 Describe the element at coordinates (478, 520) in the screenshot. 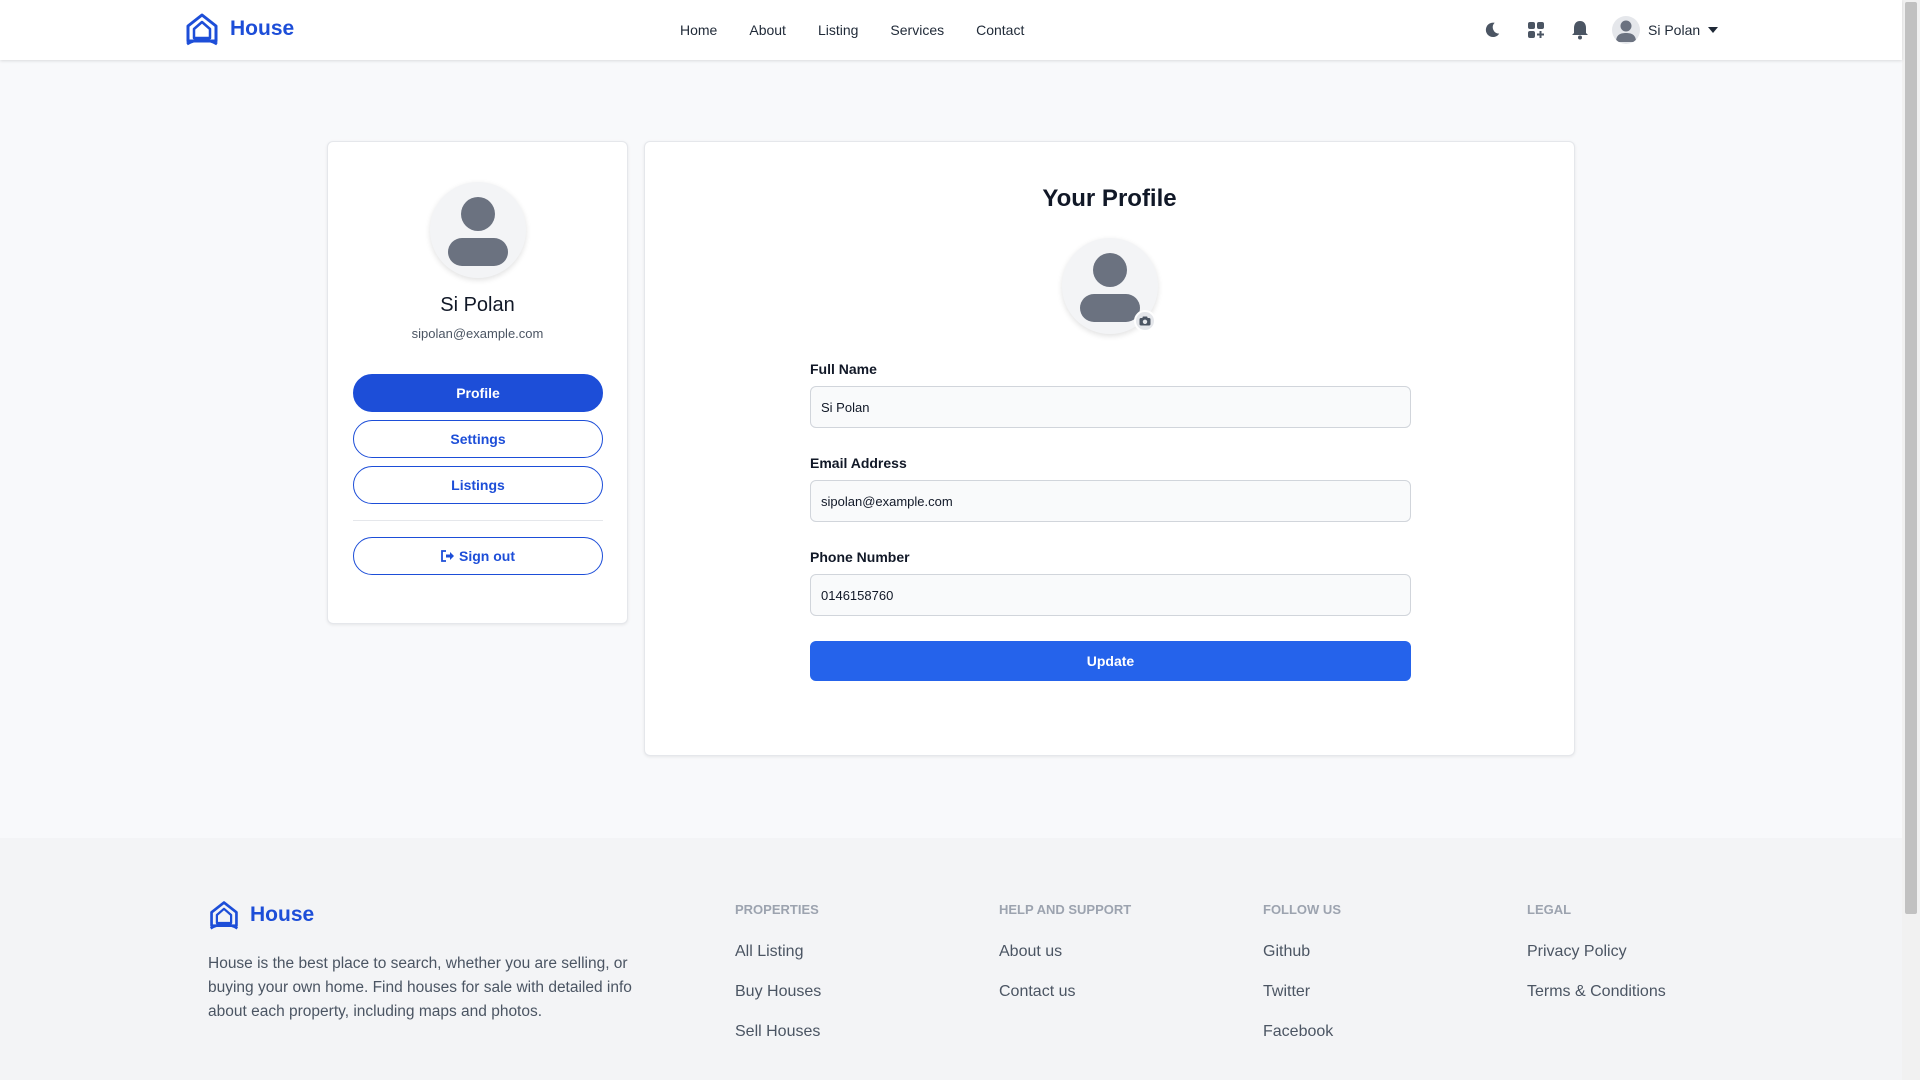

I see `sidebar-divider` at that location.